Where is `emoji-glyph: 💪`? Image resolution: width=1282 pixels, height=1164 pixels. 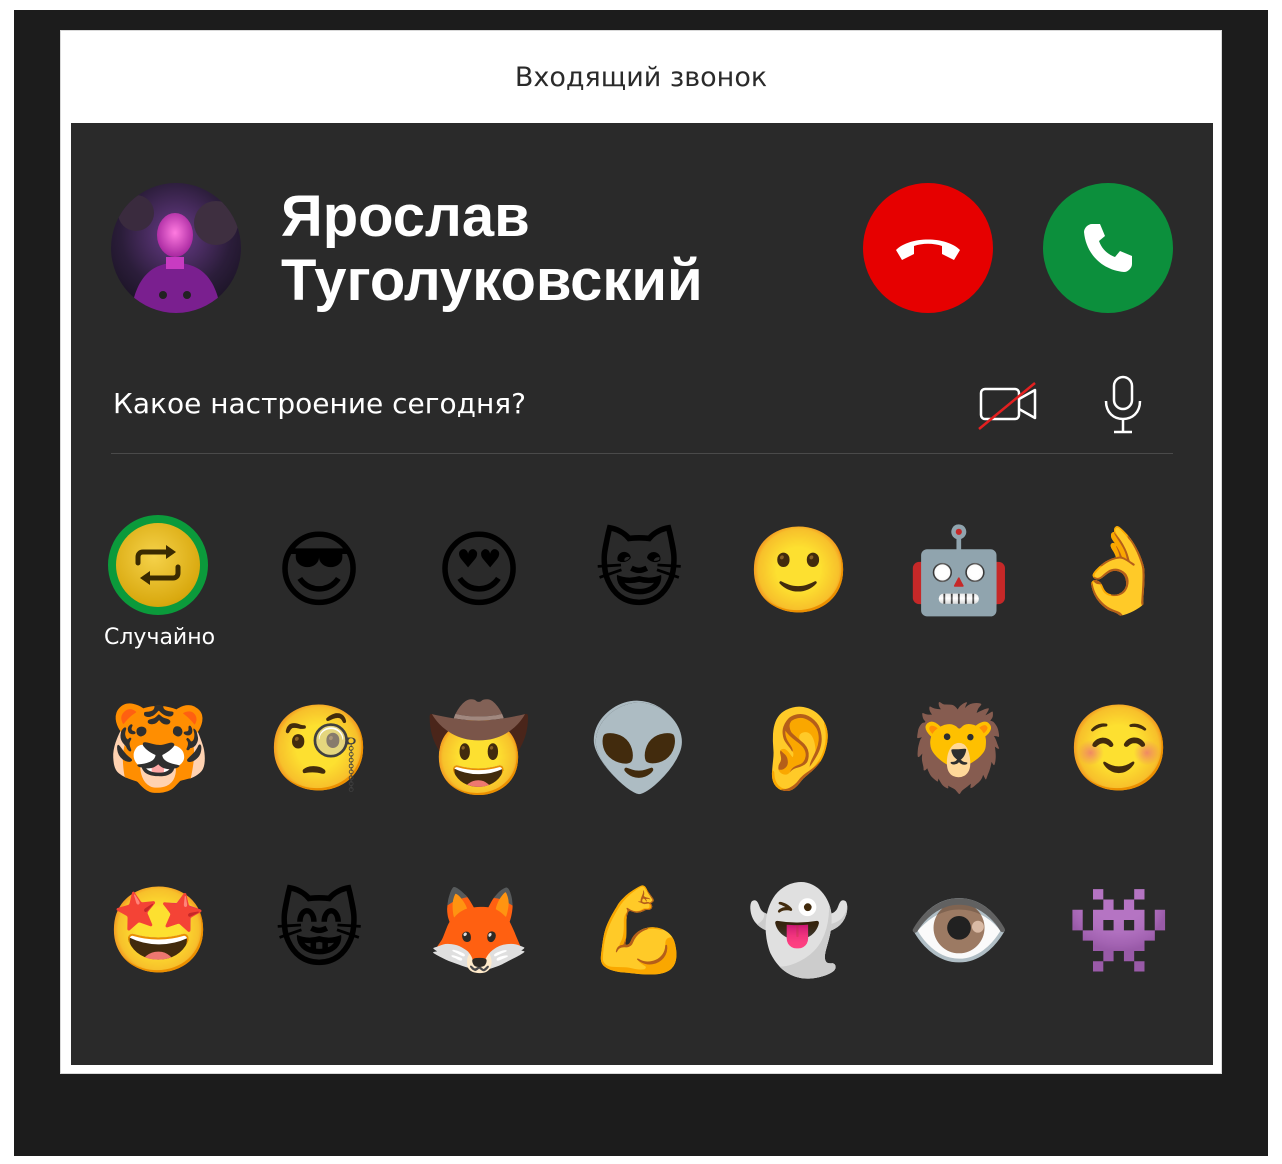
emoji-glyph: 💪 is located at coordinates (639, 930).